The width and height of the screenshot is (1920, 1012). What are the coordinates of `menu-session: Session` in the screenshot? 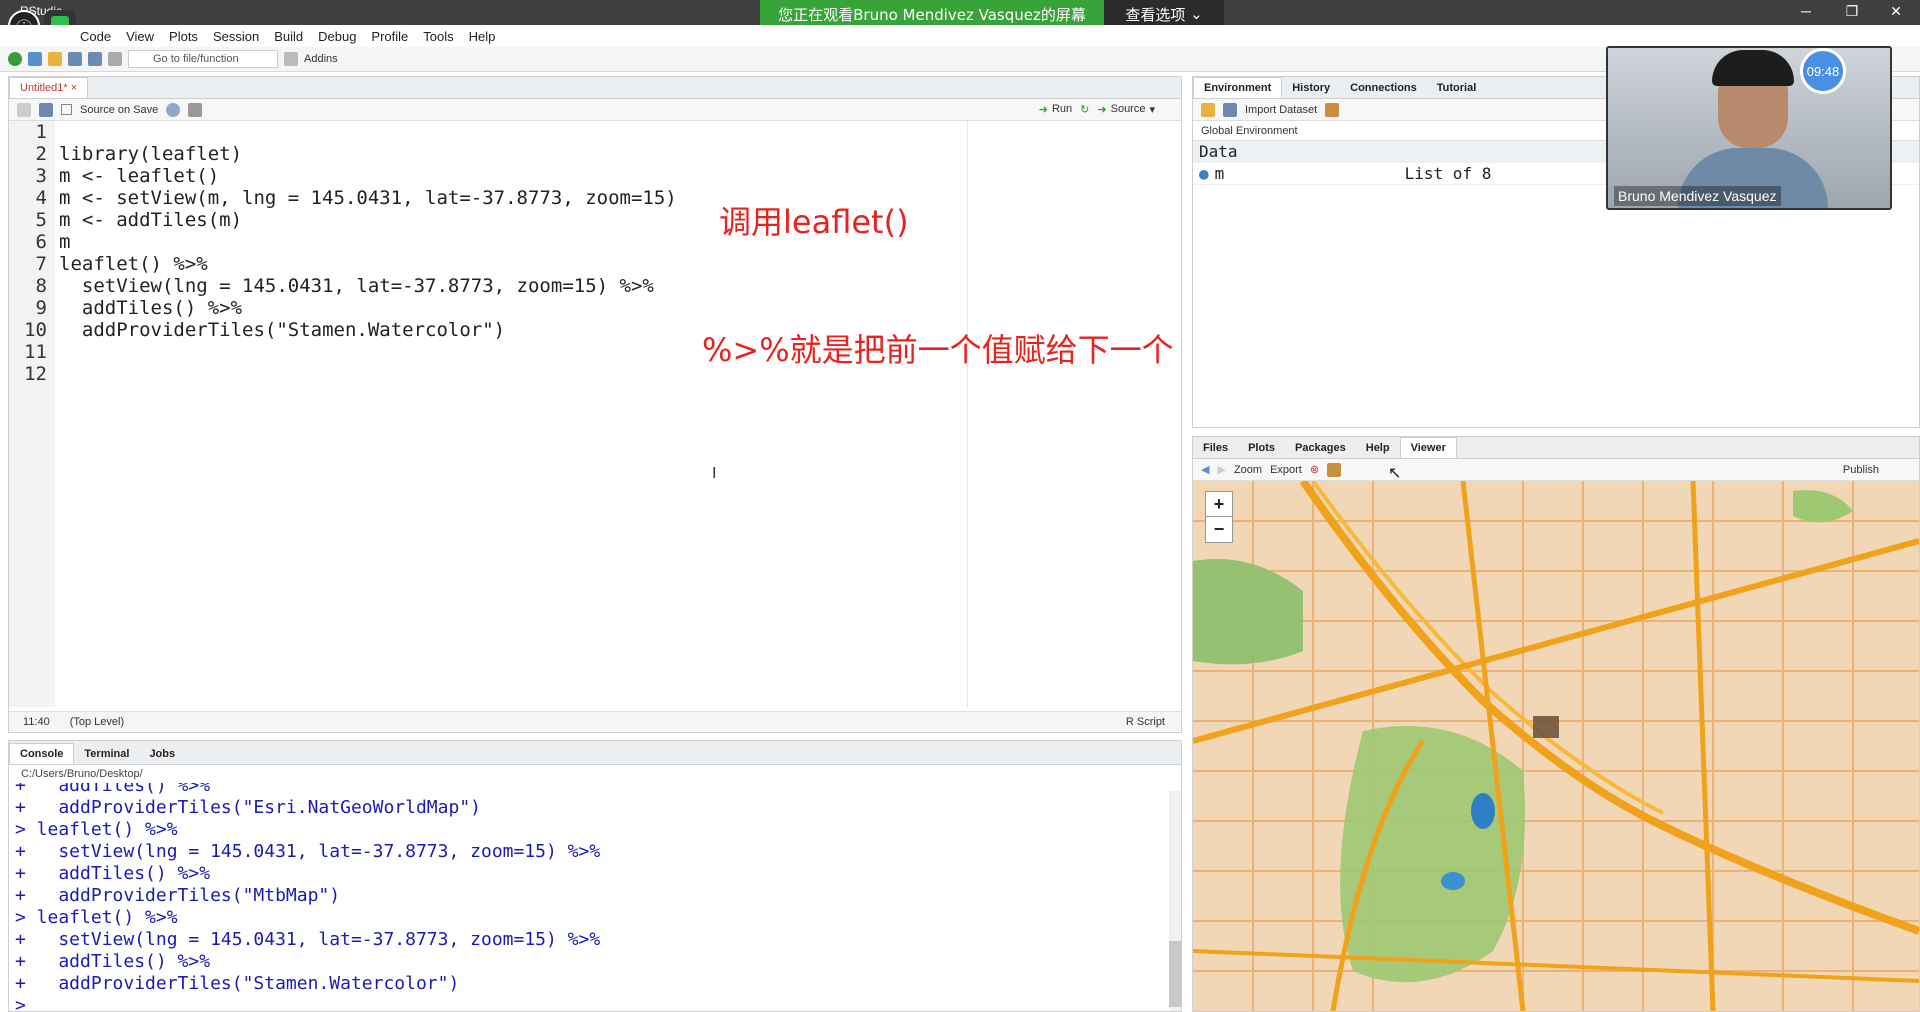 It's located at (236, 36).